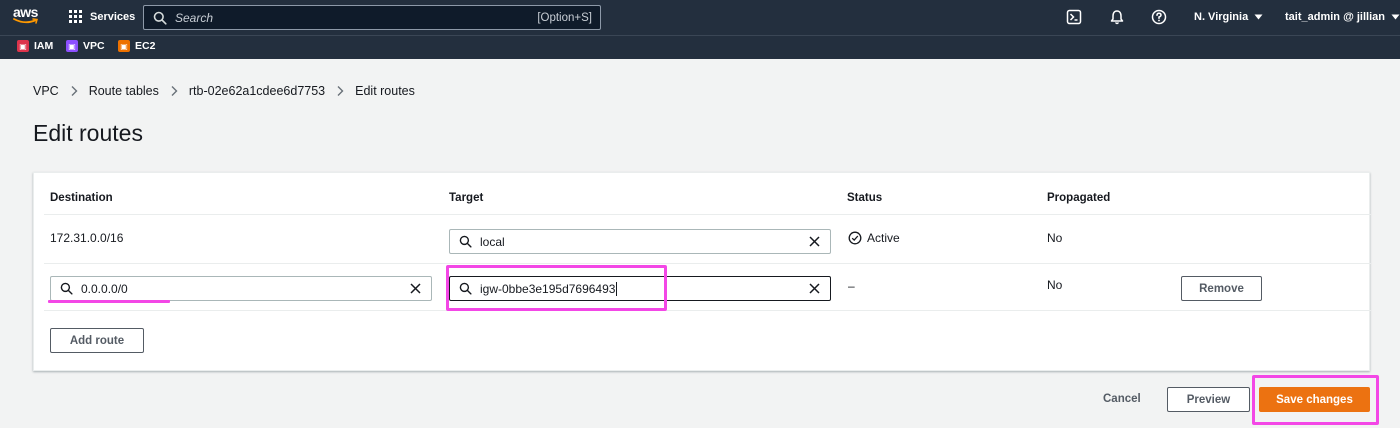 This screenshot has width=1400, height=428. Describe the element at coordinates (257, 91) in the screenshot. I see `breadcrumb-route-table-id: rtb-02e62a1cdee6d7753` at that location.